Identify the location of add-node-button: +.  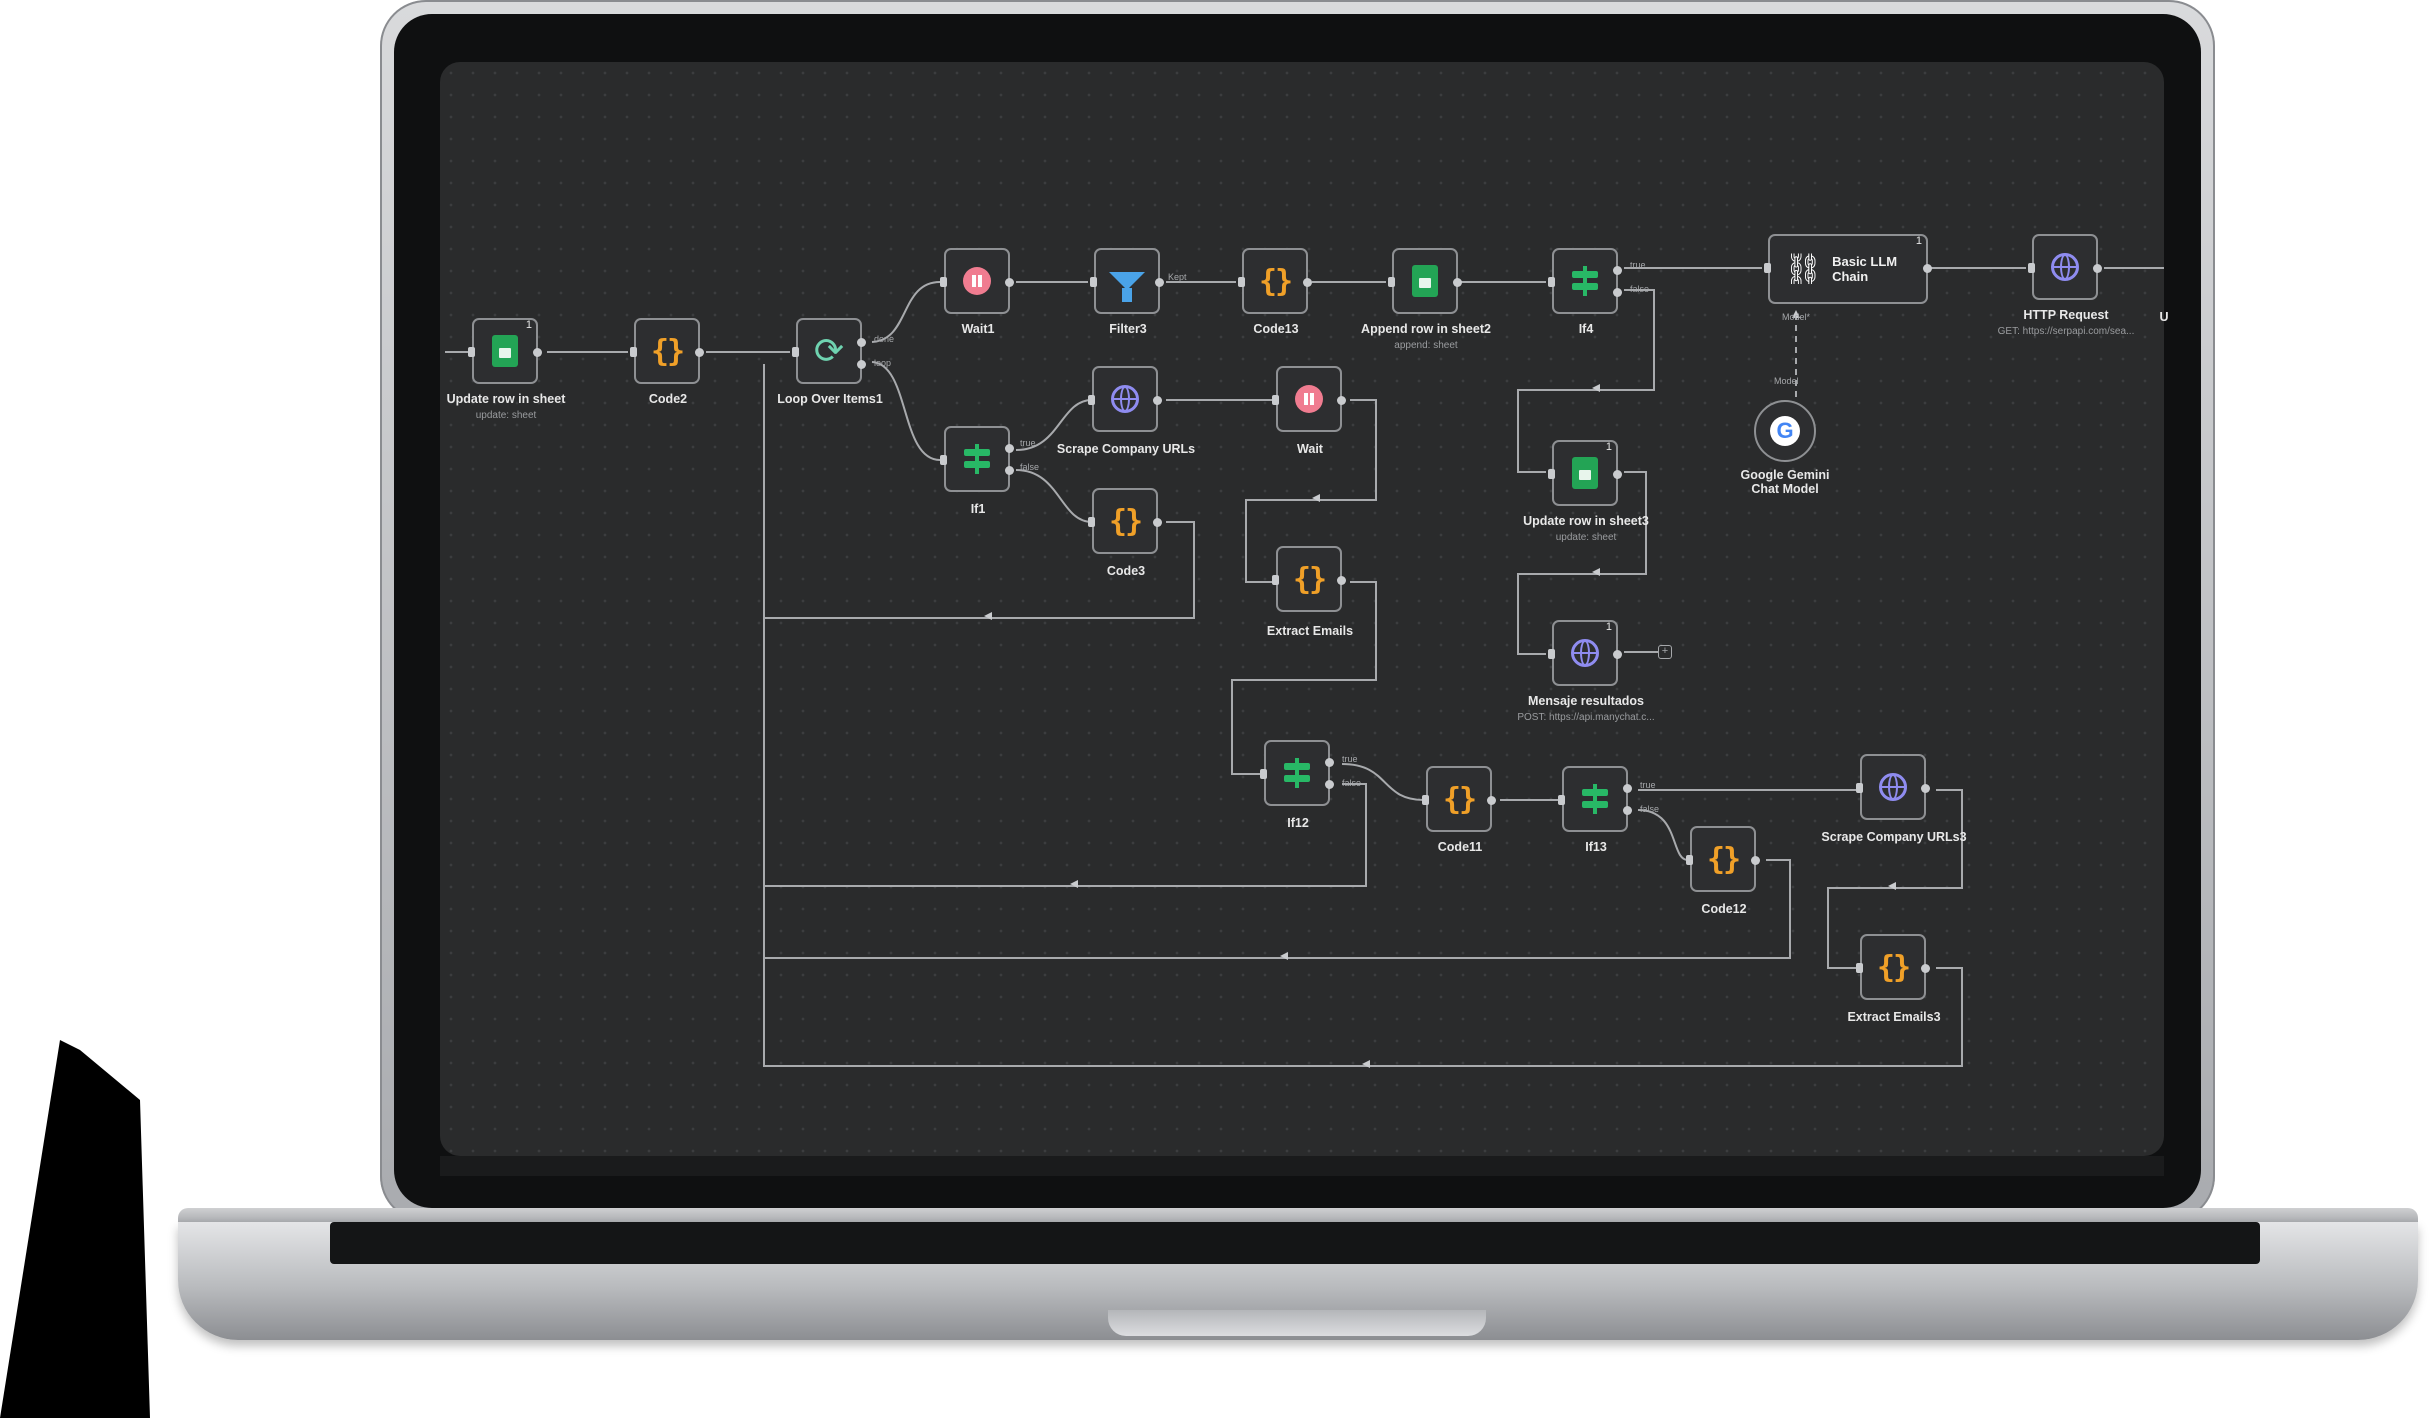
(1665, 652).